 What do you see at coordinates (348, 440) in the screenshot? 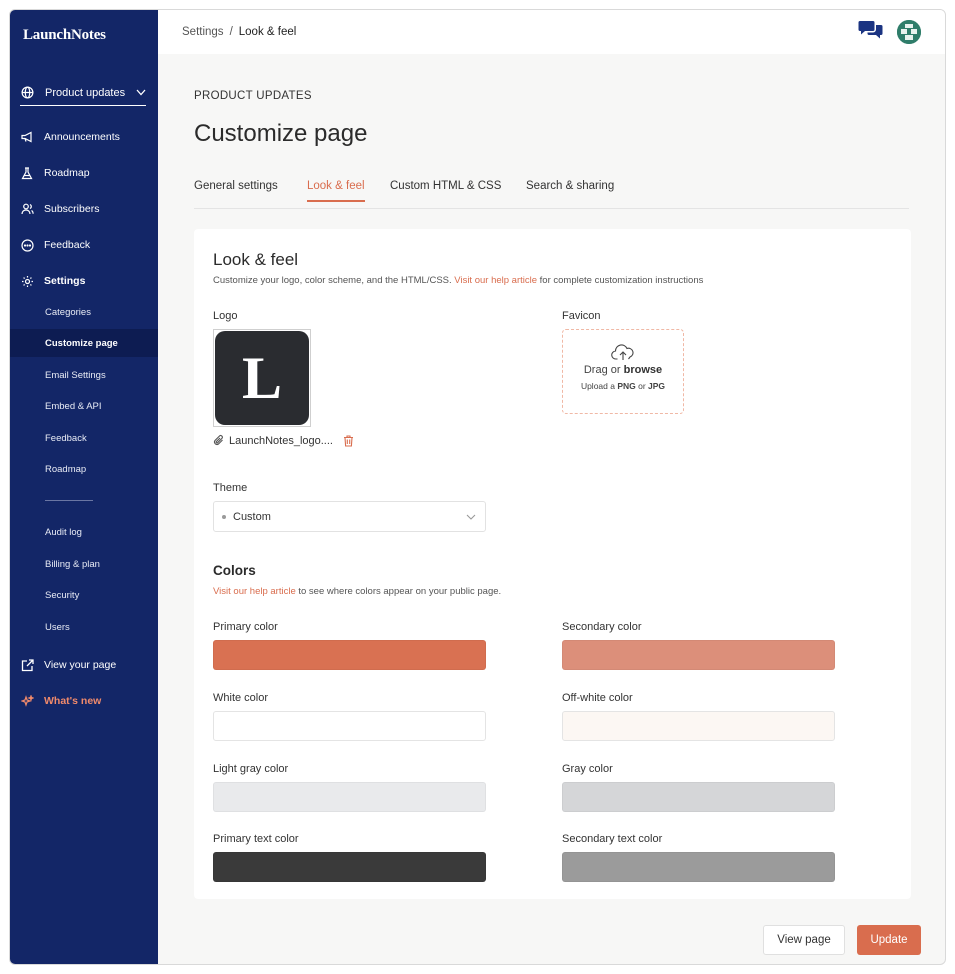
I see `trash-icon` at bounding box center [348, 440].